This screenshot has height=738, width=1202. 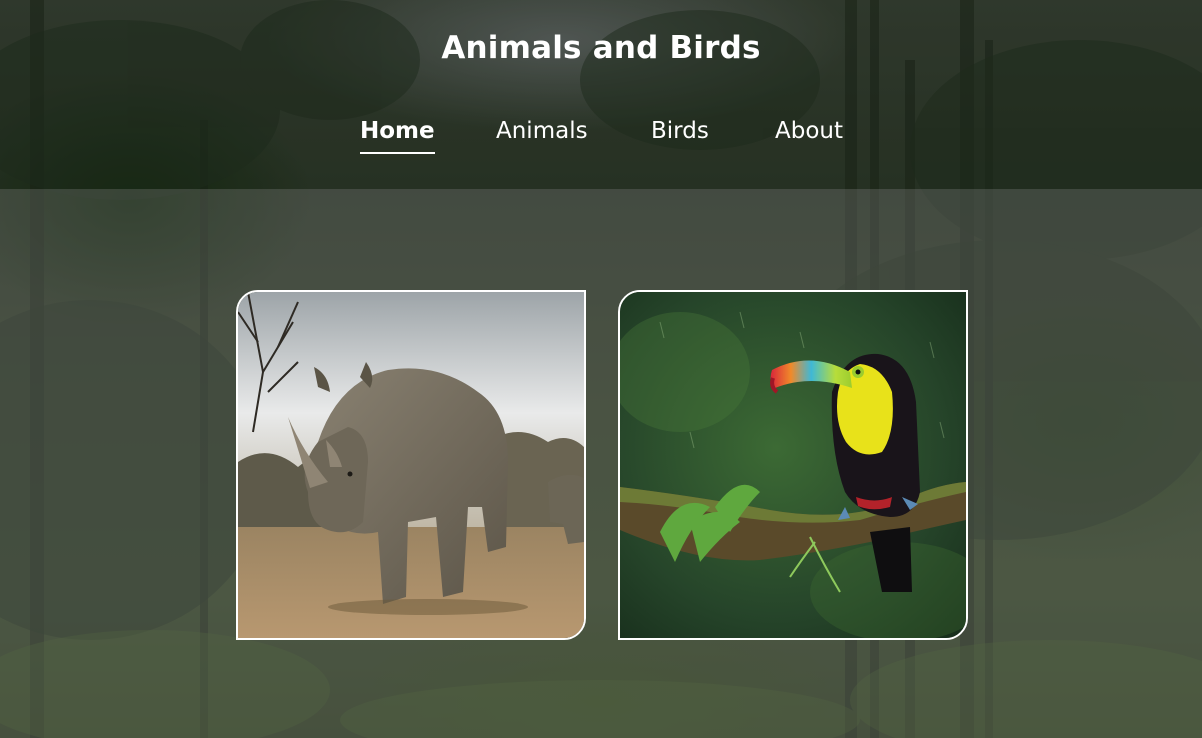 What do you see at coordinates (601, 48) in the screenshot?
I see `site-title: Animals and Birds` at bounding box center [601, 48].